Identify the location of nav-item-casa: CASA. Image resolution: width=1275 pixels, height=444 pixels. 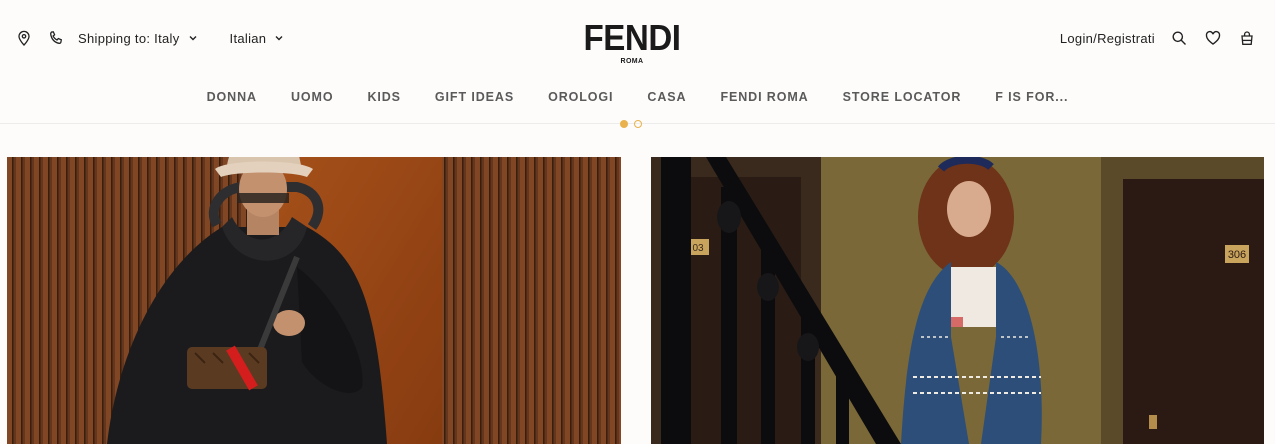
(666, 97).